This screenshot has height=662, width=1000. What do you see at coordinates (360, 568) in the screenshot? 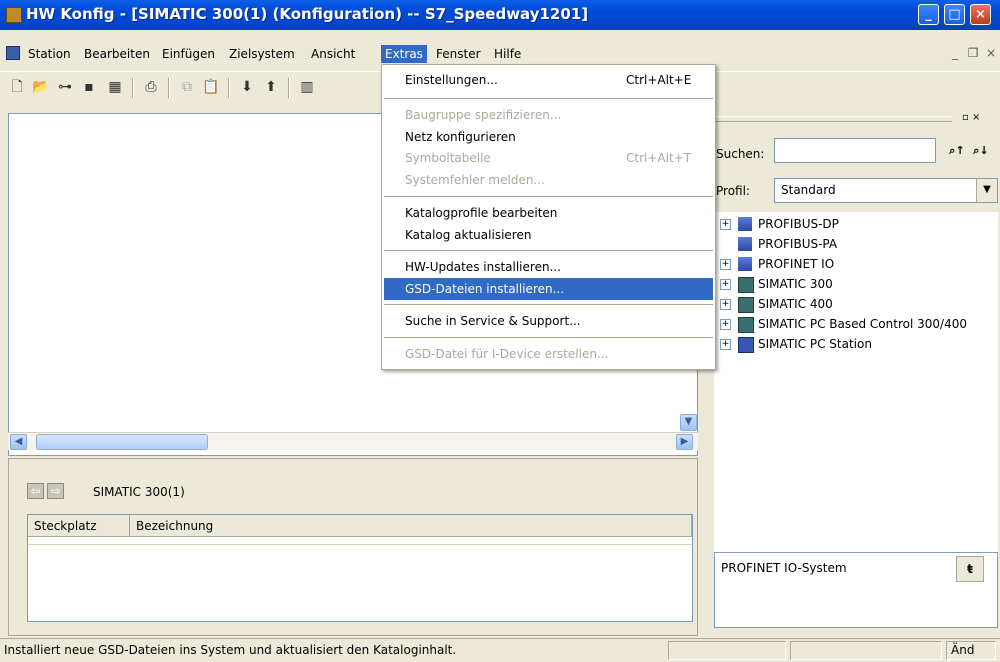
I see `slot-table: Steckplatz Bezeichnung` at bounding box center [360, 568].